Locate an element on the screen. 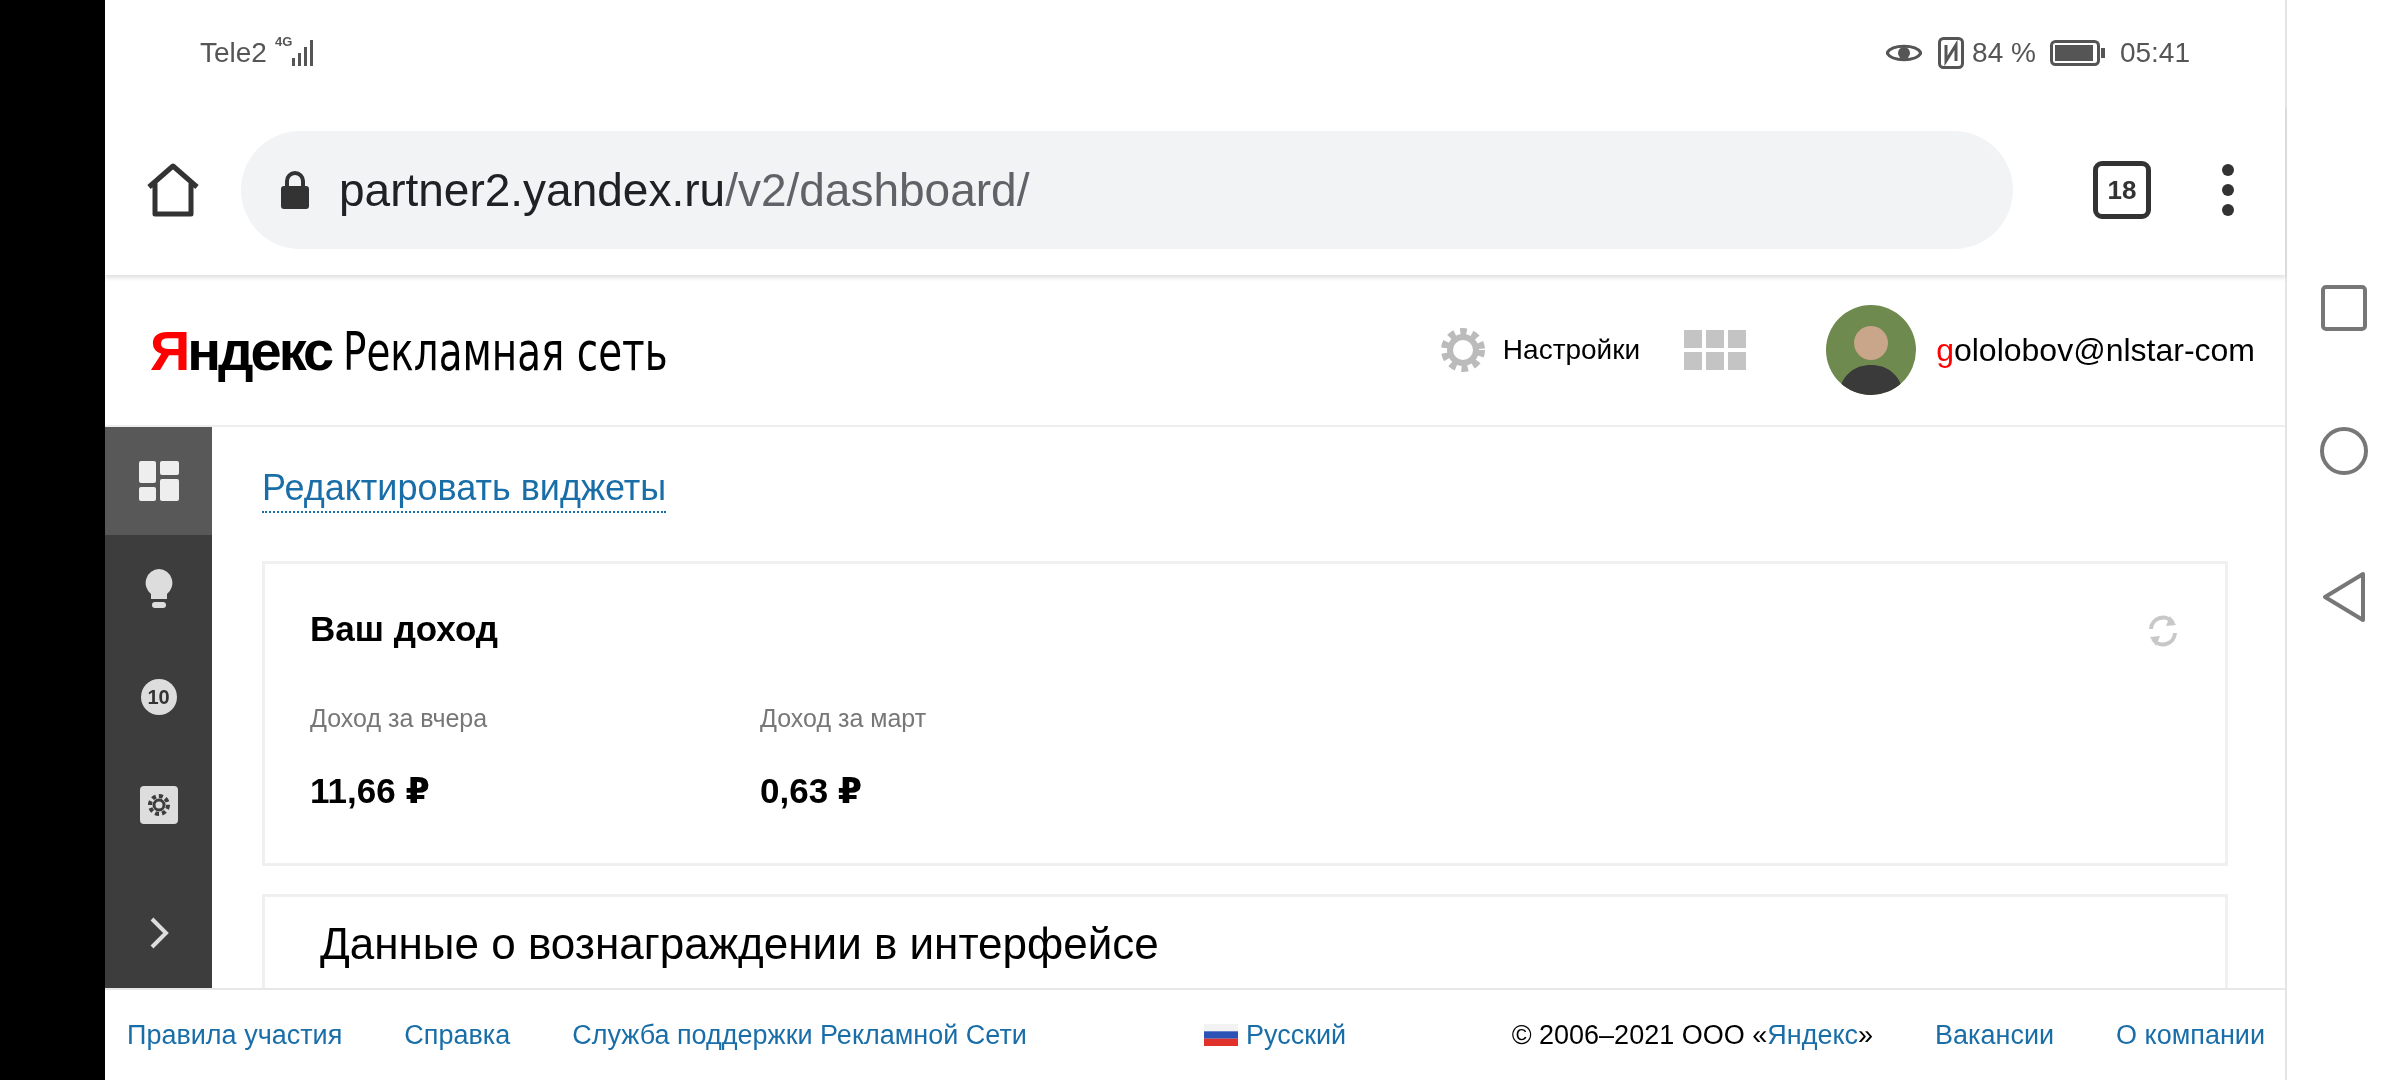  battery-icon is located at coordinates (2077, 52).